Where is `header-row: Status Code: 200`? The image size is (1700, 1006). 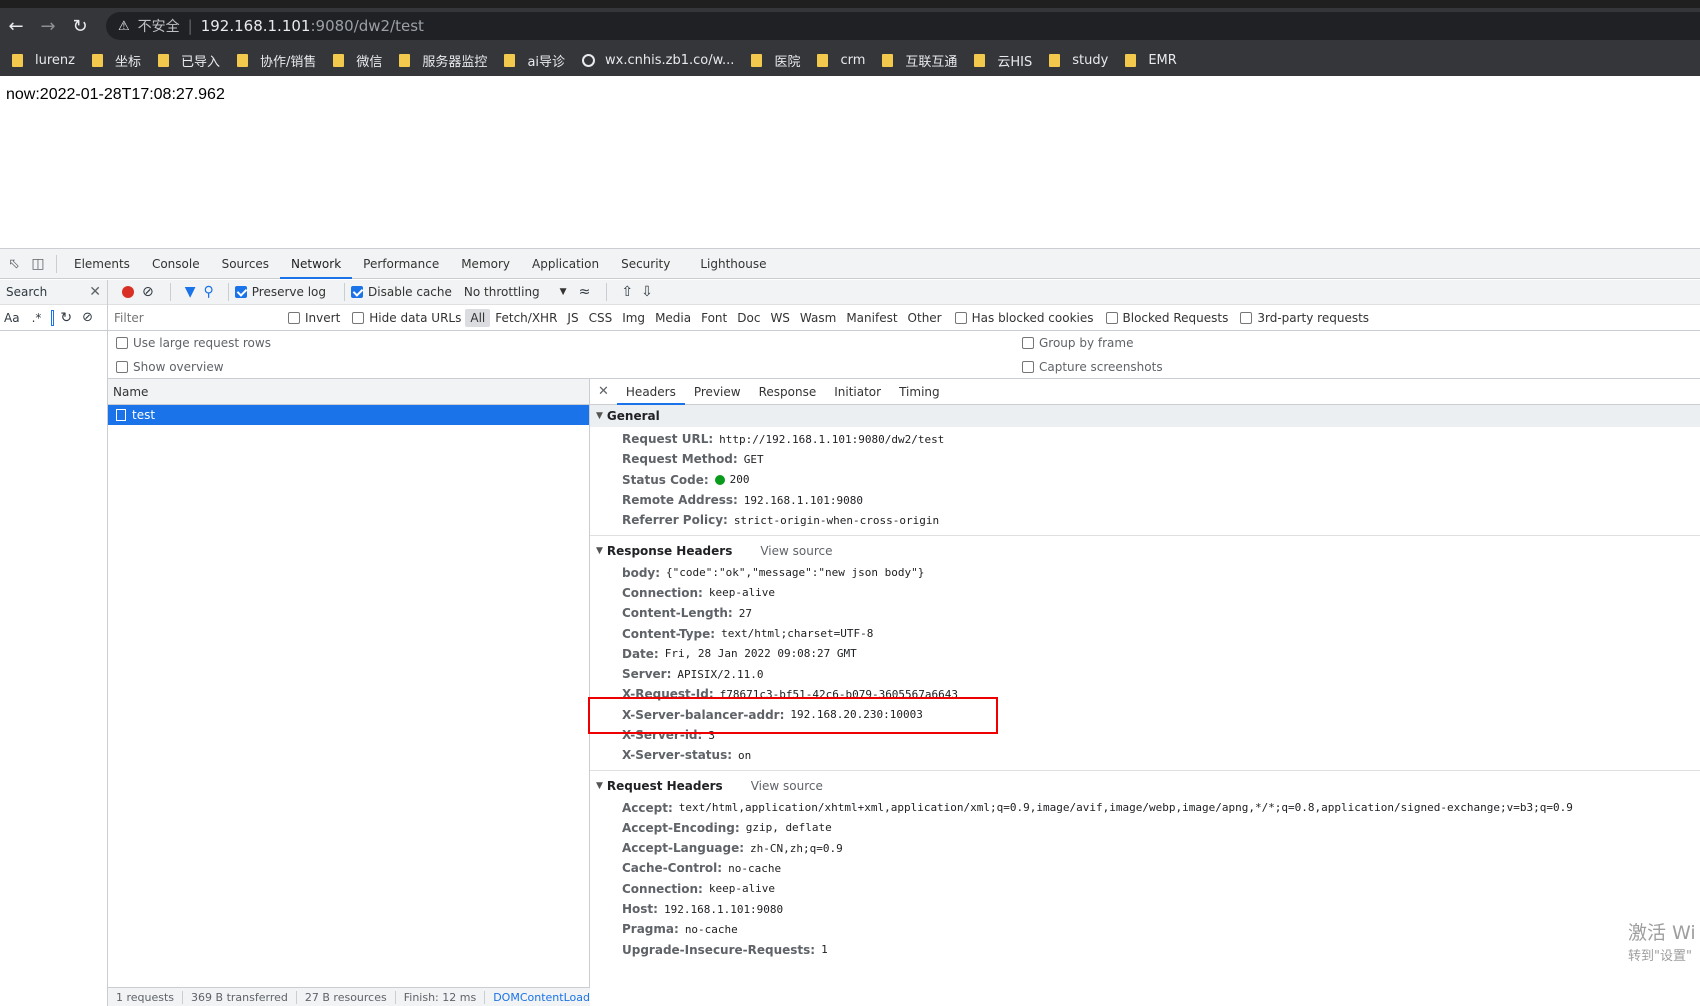
header-row: Status Code: 200 is located at coordinates (1145, 480).